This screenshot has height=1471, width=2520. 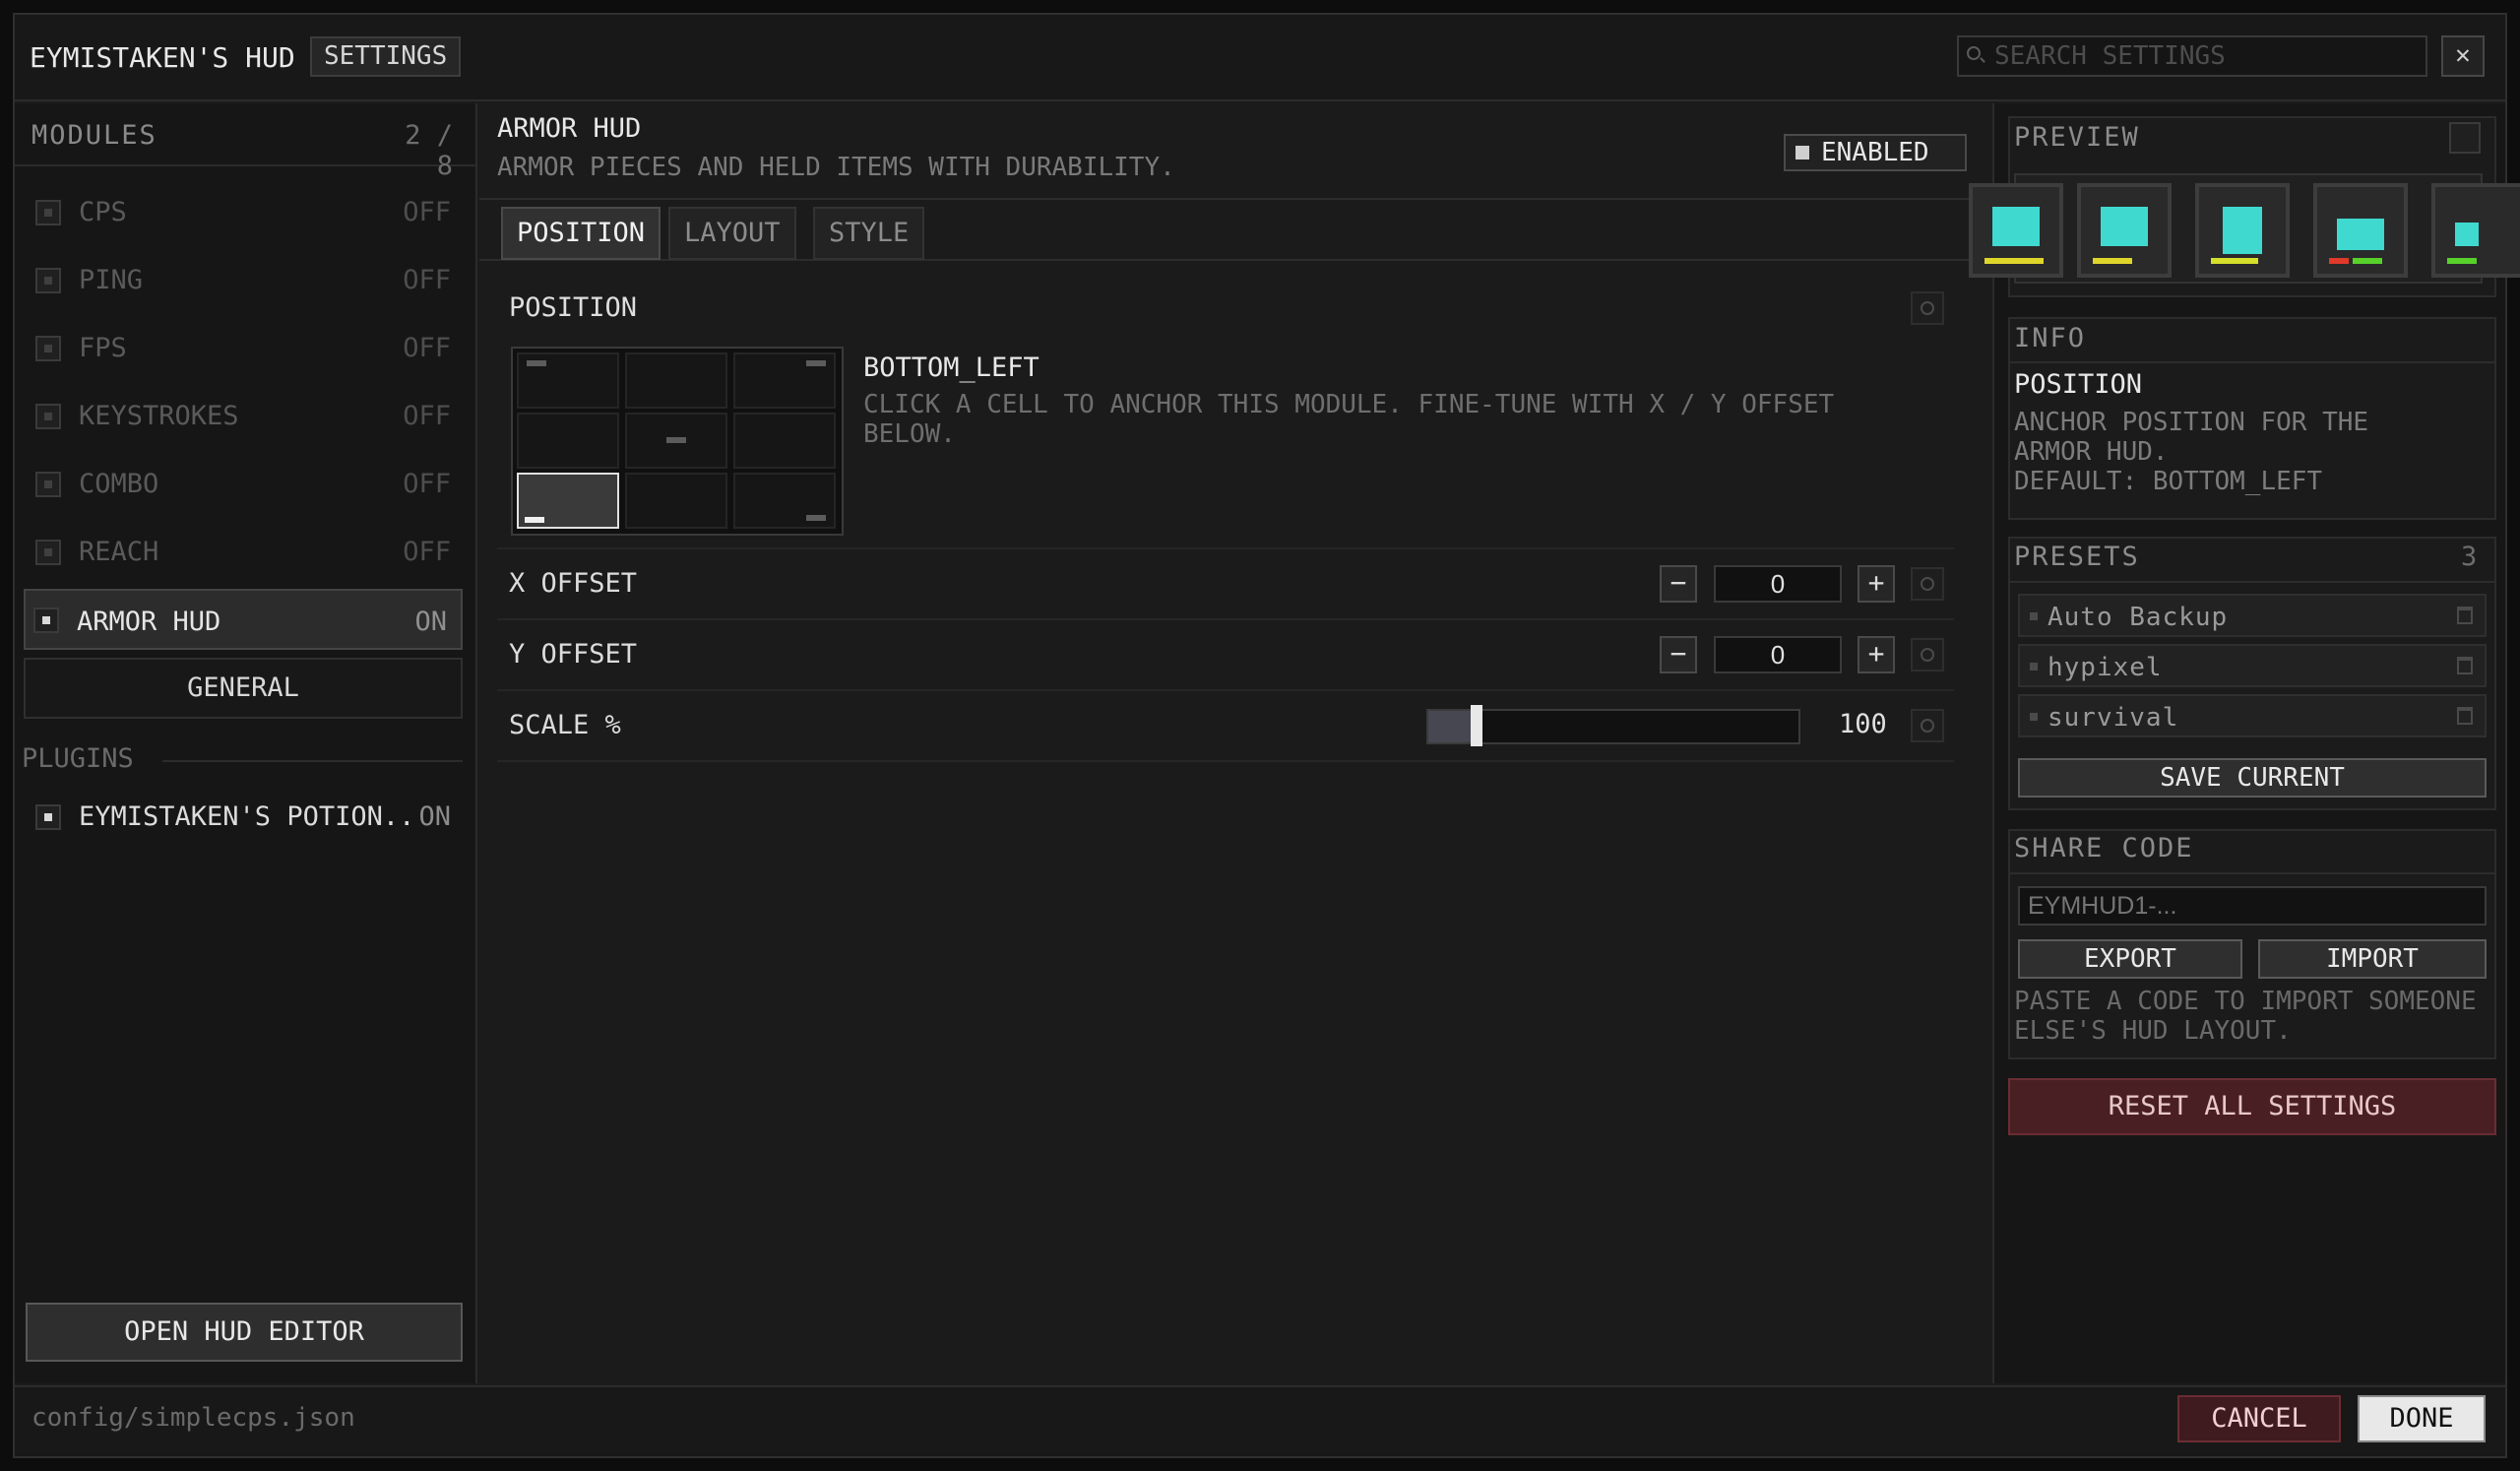 What do you see at coordinates (2016, 226) in the screenshot?
I see `armor-icon` at bounding box center [2016, 226].